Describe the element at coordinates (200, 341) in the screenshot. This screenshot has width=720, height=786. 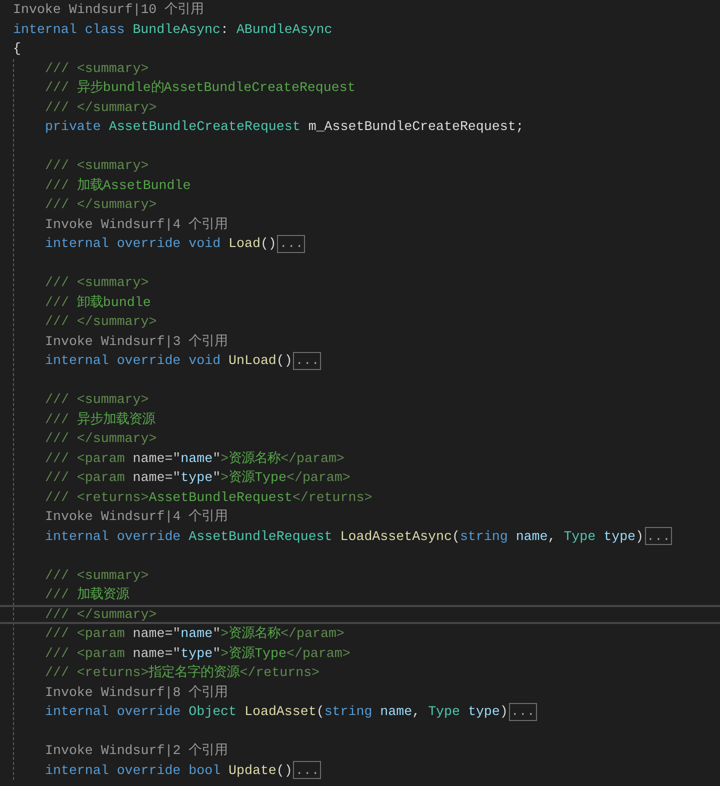
I see `codelens-link: 3 个引用` at that location.